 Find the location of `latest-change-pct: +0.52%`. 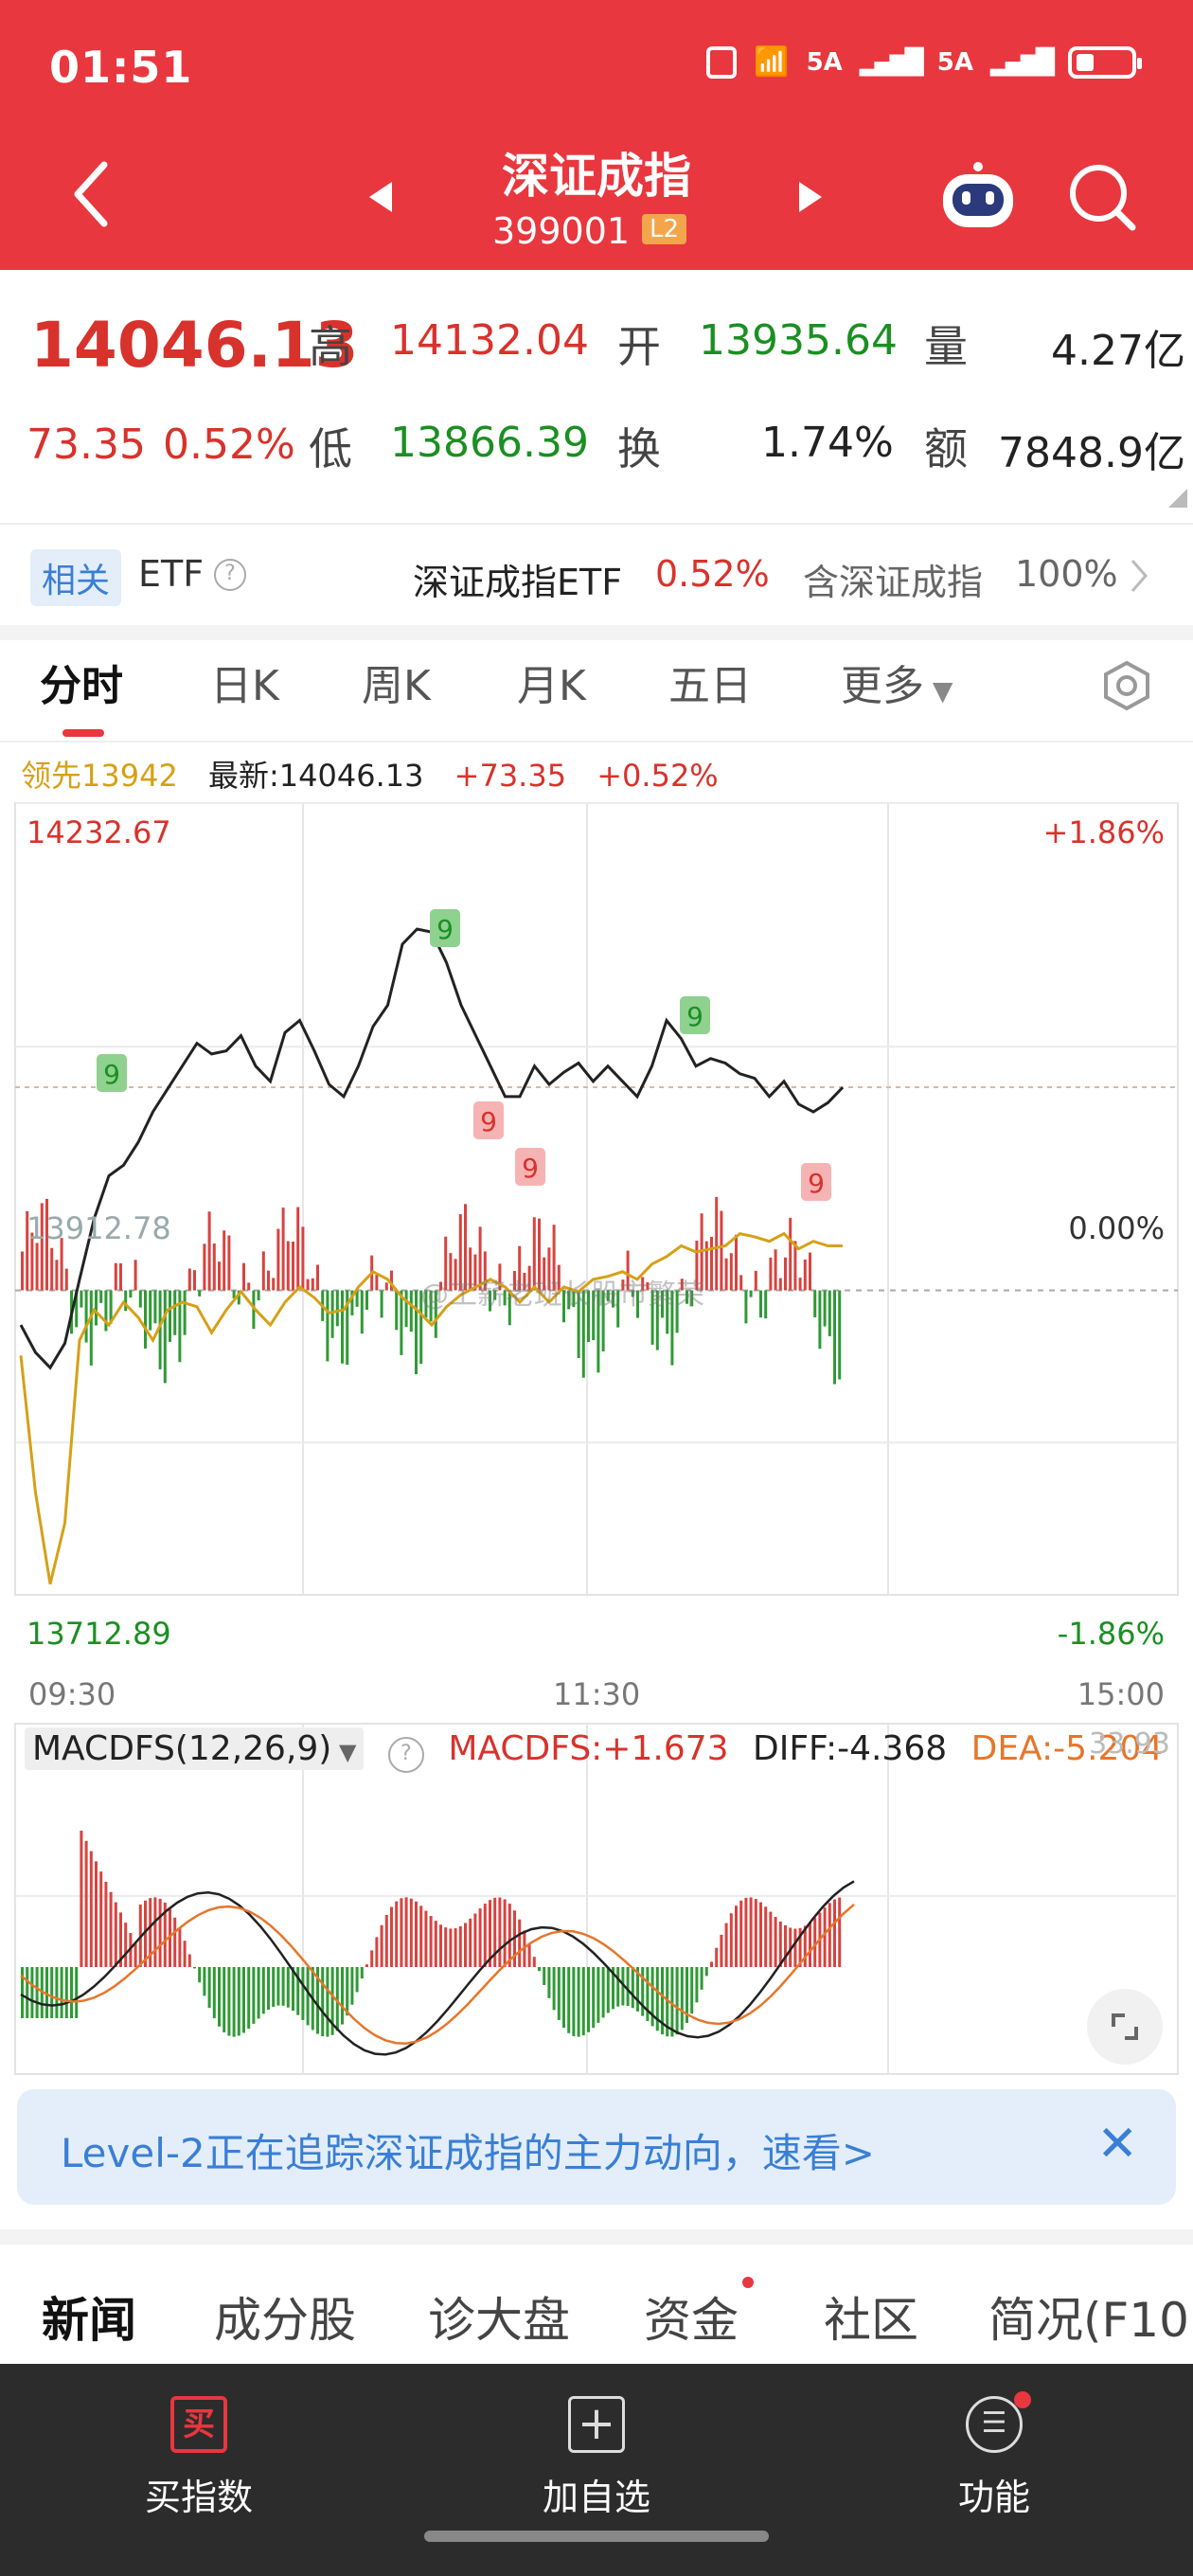

latest-change-pct: +0.52% is located at coordinates (657, 776).